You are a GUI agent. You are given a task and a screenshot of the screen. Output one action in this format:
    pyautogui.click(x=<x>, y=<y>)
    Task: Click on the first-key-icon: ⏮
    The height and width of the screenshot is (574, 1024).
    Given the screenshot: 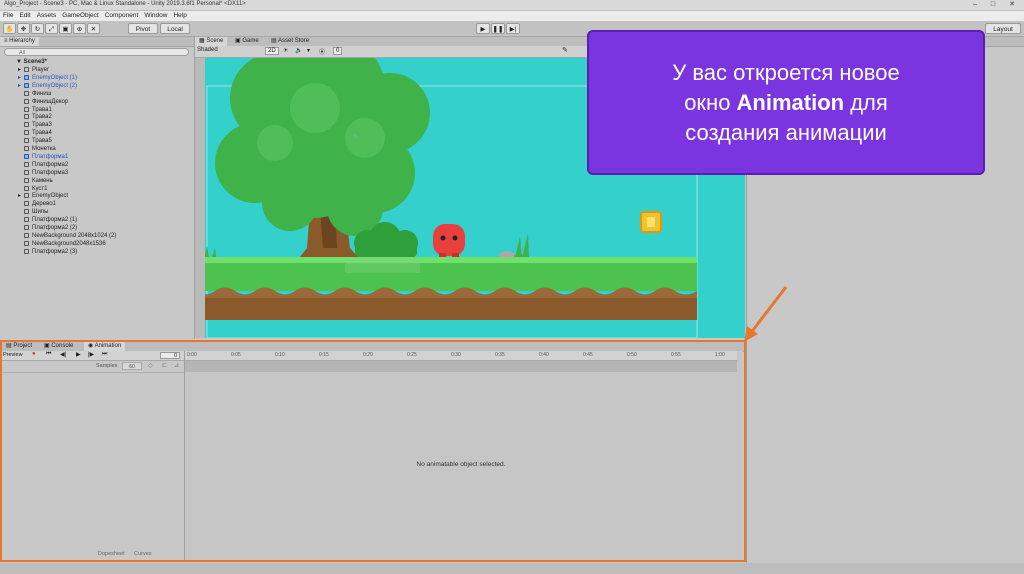 What is the action you would take?
    pyautogui.click(x=48, y=354)
    